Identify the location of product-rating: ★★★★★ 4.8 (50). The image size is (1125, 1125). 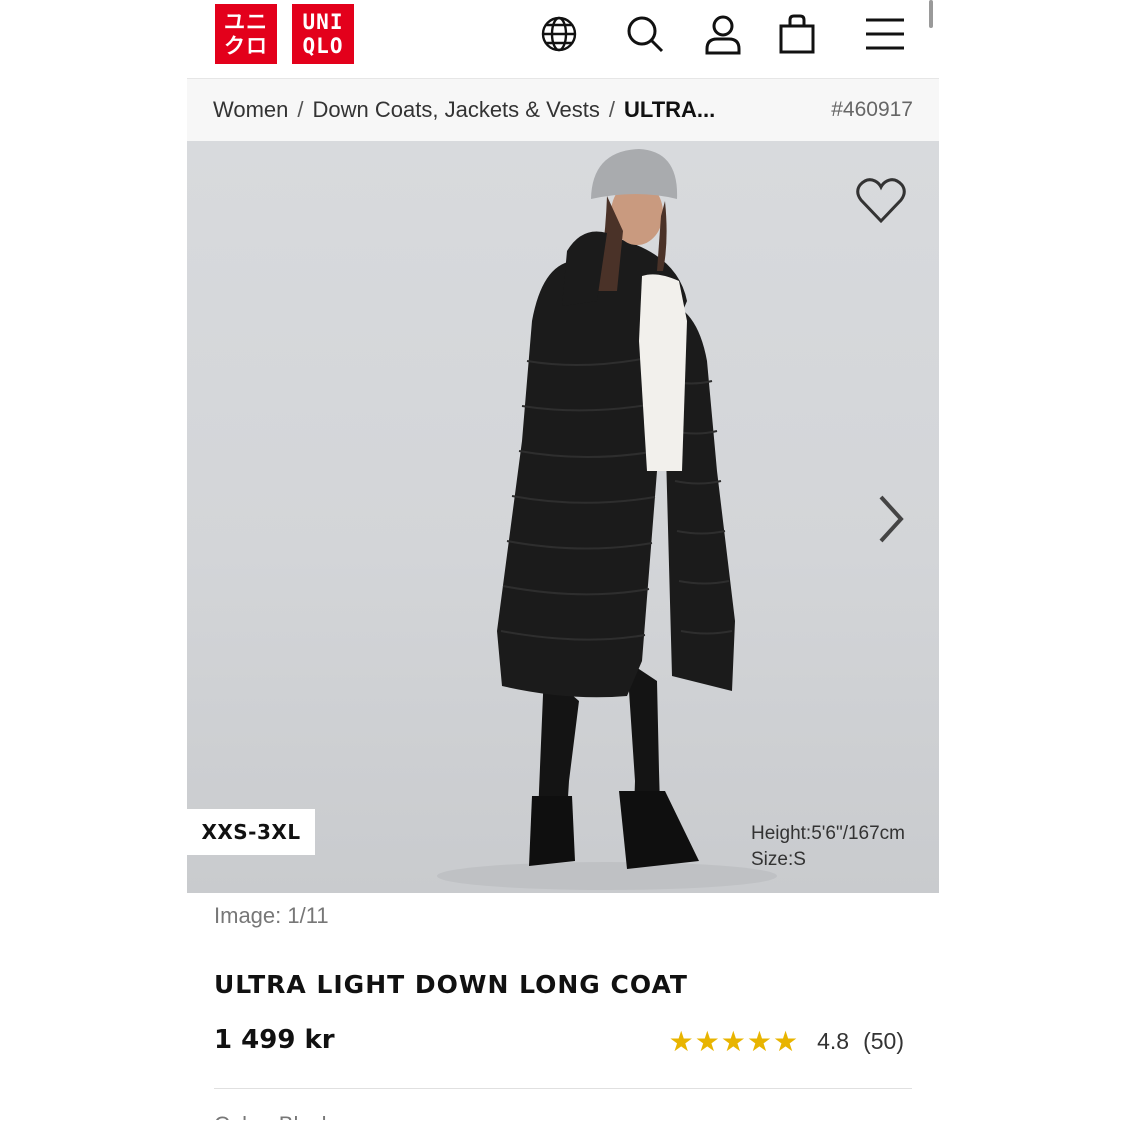
(786, 1041).